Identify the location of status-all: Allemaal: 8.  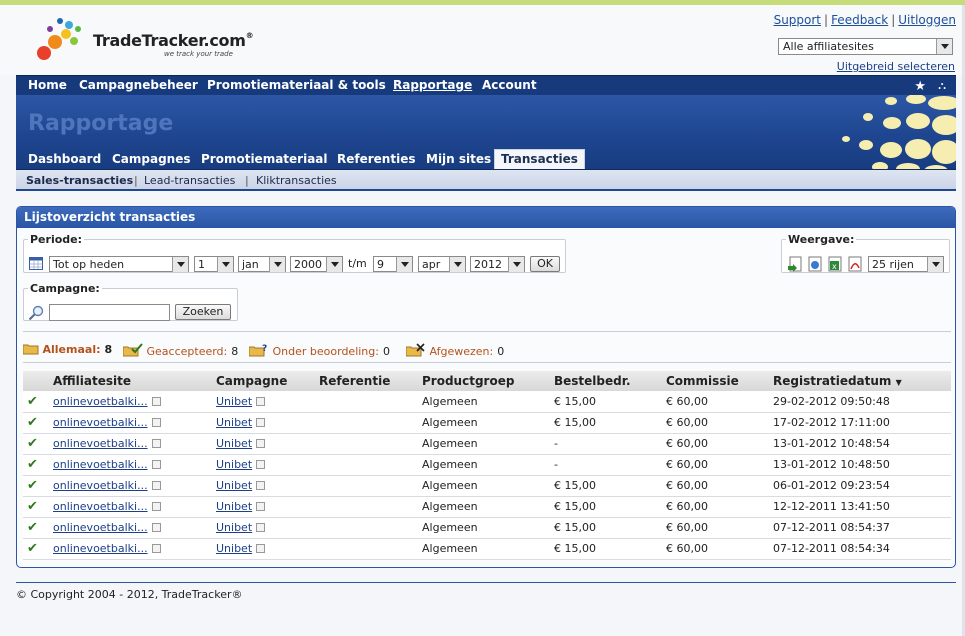
(67, 349).